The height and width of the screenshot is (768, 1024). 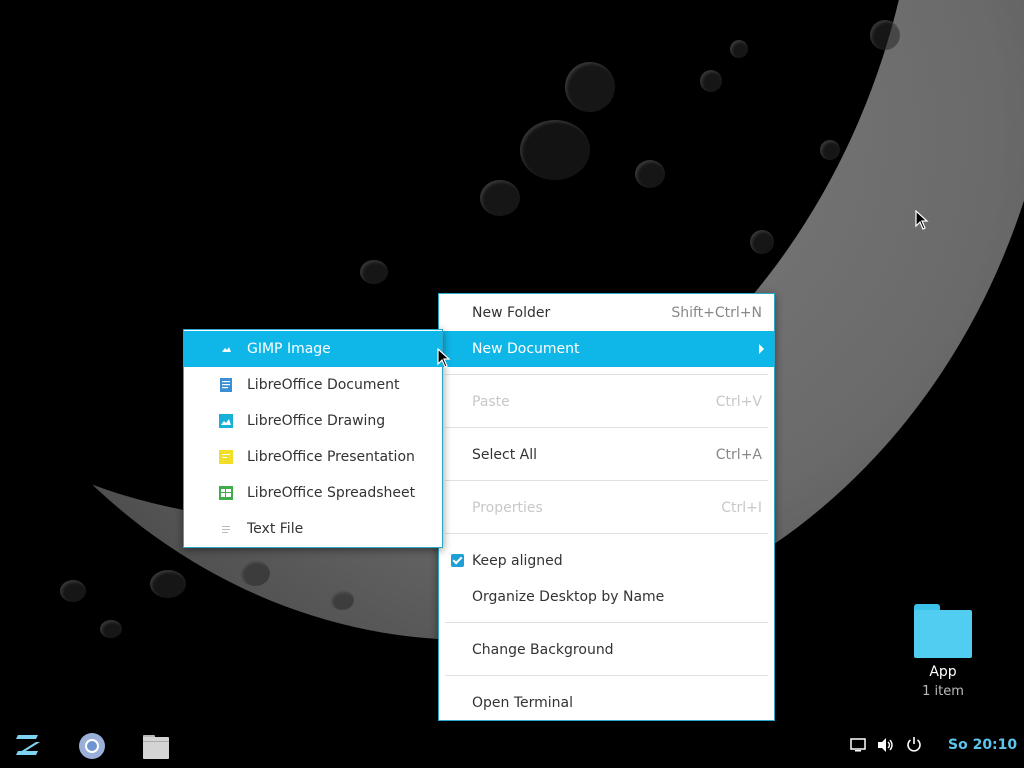 I want to click on presentation-icon, so click(x=226, y=457).